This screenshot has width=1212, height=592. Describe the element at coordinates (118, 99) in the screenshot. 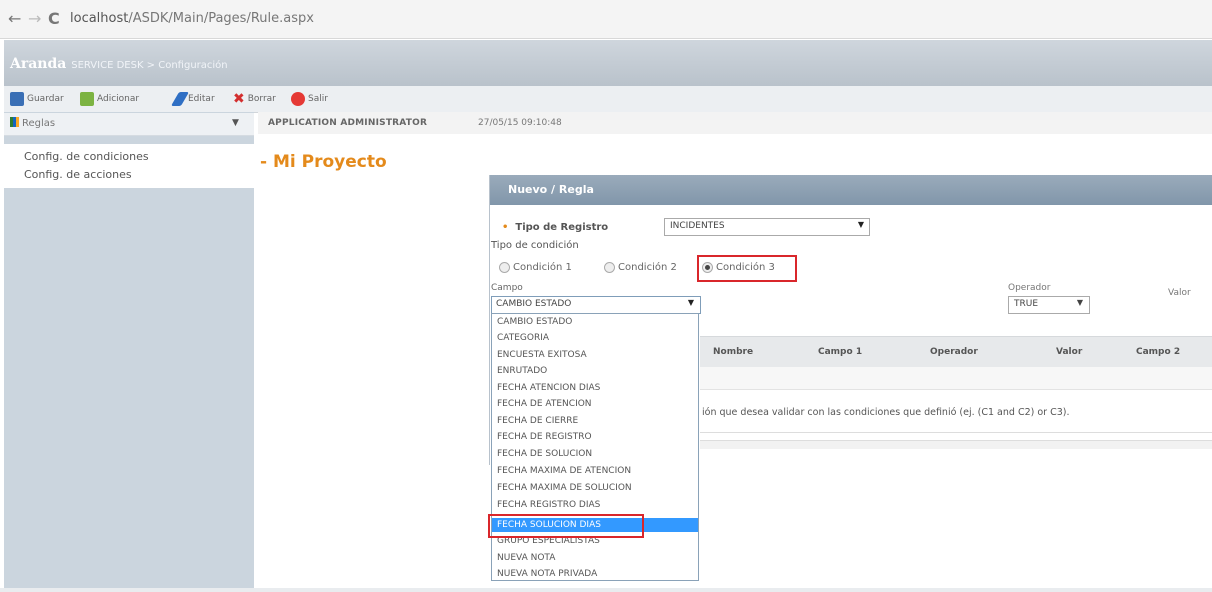

I see `add-label: Adicionar` at that location.